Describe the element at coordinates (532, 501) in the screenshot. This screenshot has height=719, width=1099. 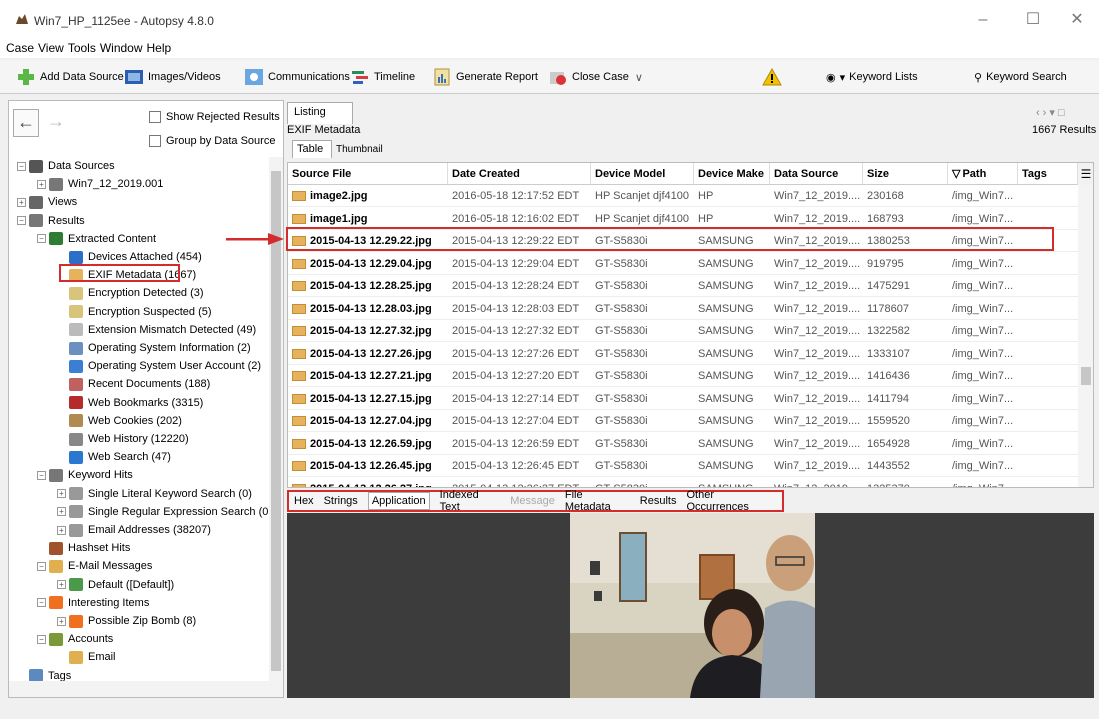
I see `tab-message: Message` at that location.